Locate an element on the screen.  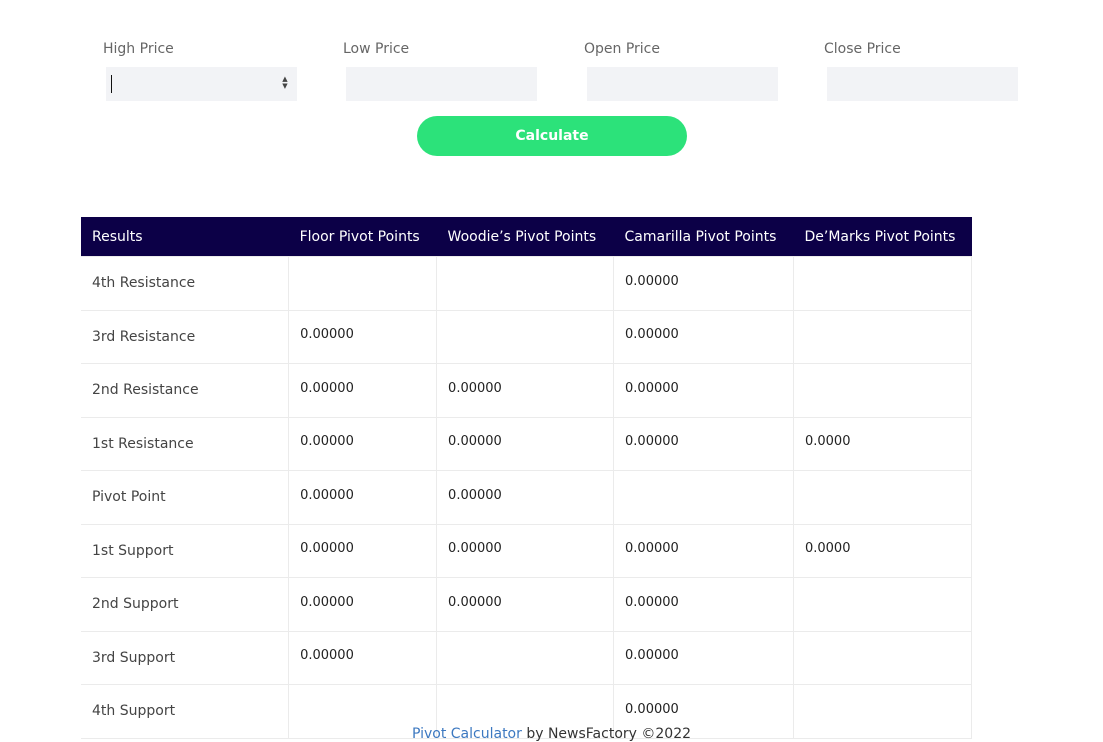
close-price-label: Close Price is located at coordinates (862, 49).